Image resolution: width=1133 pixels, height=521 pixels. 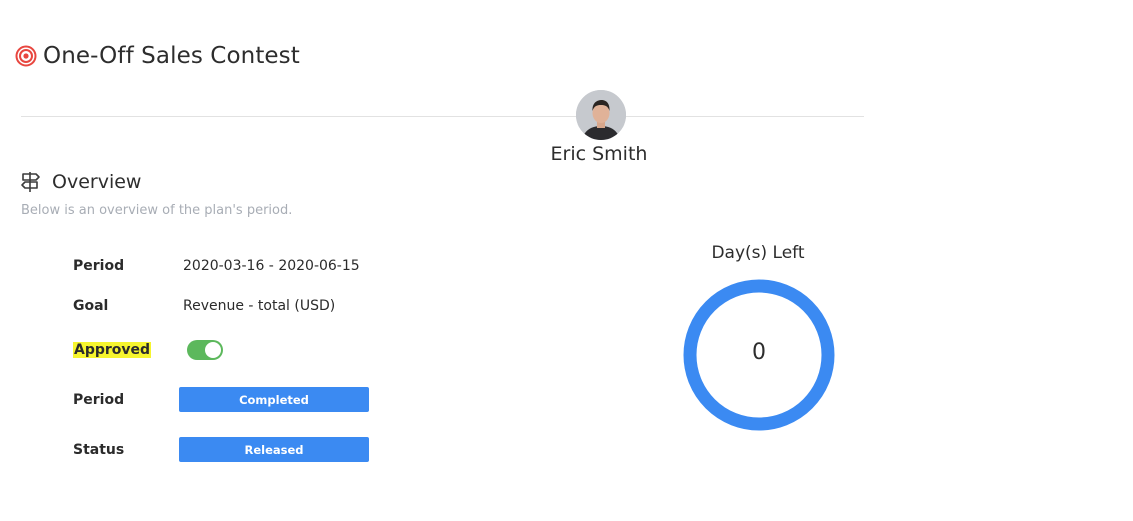 What do you see at coordinates (259, 306) in the screenshot?
I see `goal-value: Revenue - total (USD)` at bounding box center [259, 306].